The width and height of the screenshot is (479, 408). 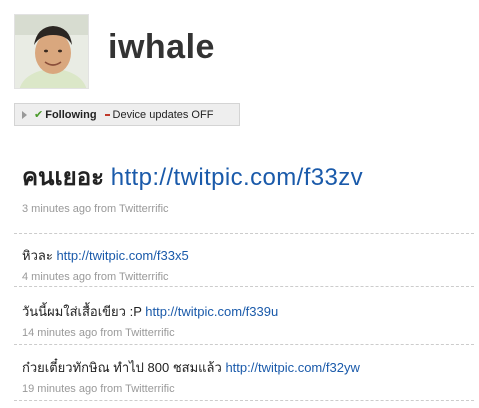 I want to click on tweet-meta: 19 minutes ago from Twitterrific, so click(x=98, y=389).